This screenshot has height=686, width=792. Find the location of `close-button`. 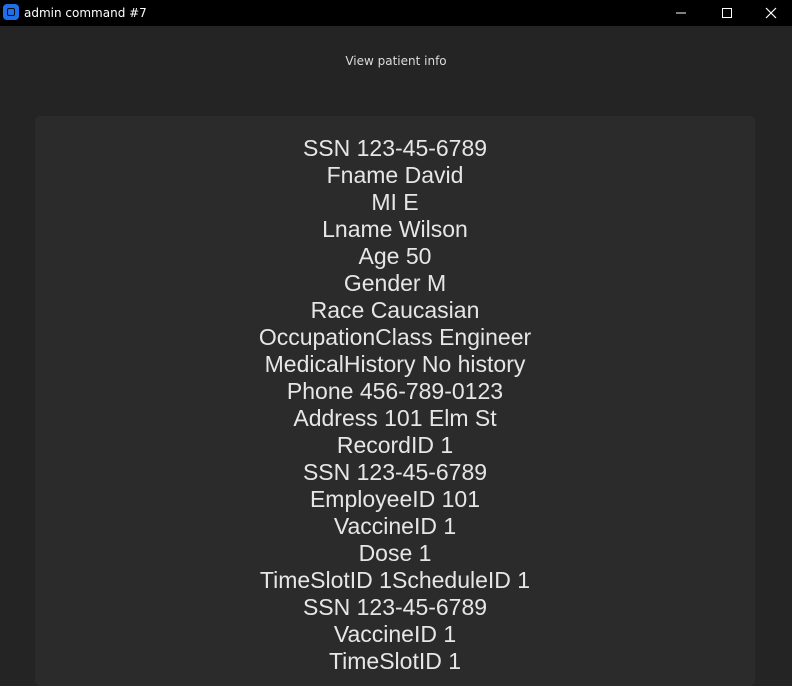

close-button is located at coordinates (770, 13).